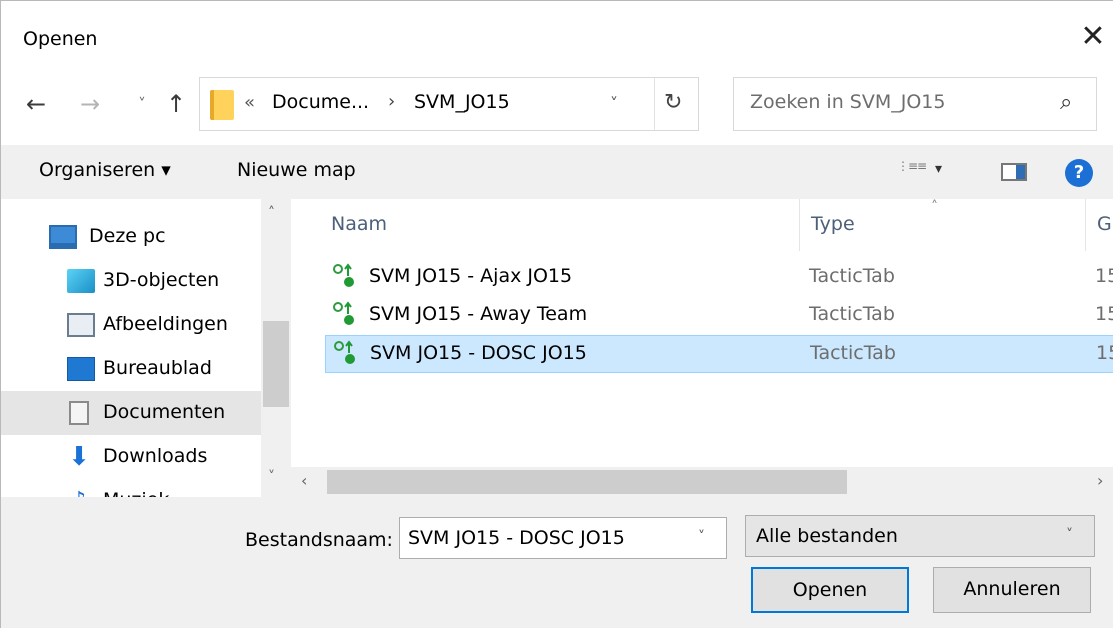 The width and height of the screenshot is (1113, 628). Describe the element at coordinates (719, 354) in the screenshot. I see `file-row-selected: SVM JO15 - DOSC JO15 TacticTab 15` at that location.